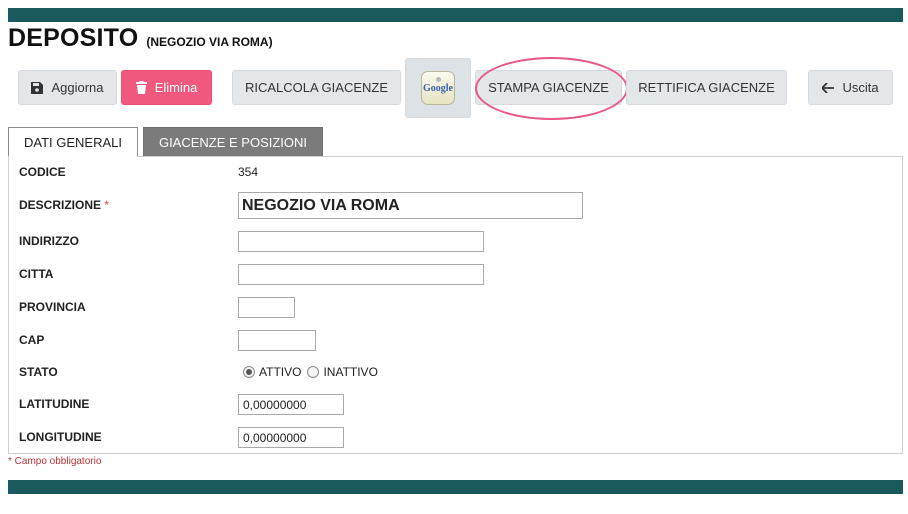 Image resolution: width=908 pixels, height=514 pixels. I want to click on stato-attivo-label: ATTIVO, so click(280, 372).